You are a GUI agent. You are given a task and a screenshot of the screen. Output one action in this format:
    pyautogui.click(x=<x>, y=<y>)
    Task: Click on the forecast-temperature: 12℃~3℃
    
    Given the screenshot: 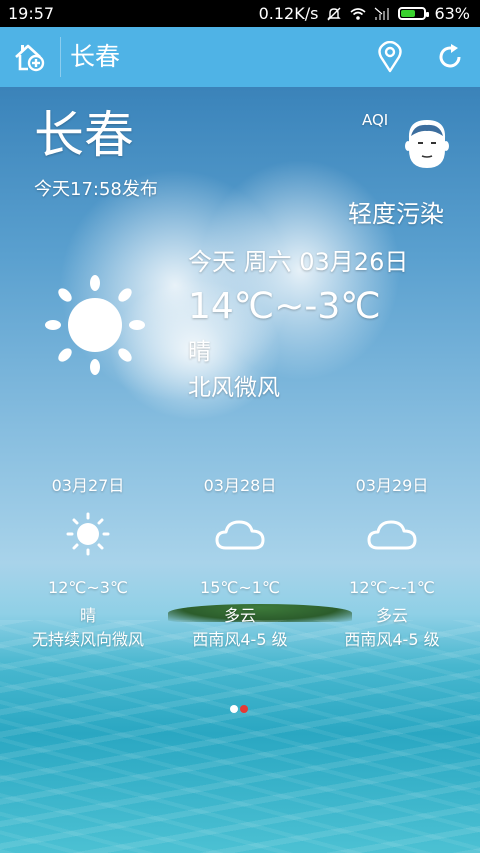 What is the action you would take?
    pyautogui.click(x=88, y=587)
    